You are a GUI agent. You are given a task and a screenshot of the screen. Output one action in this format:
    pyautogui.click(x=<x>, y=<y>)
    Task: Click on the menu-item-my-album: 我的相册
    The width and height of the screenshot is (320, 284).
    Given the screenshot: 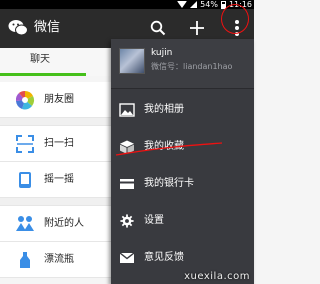 What is the action you would take?
    pyautogui.click(x=182, y=110)
    